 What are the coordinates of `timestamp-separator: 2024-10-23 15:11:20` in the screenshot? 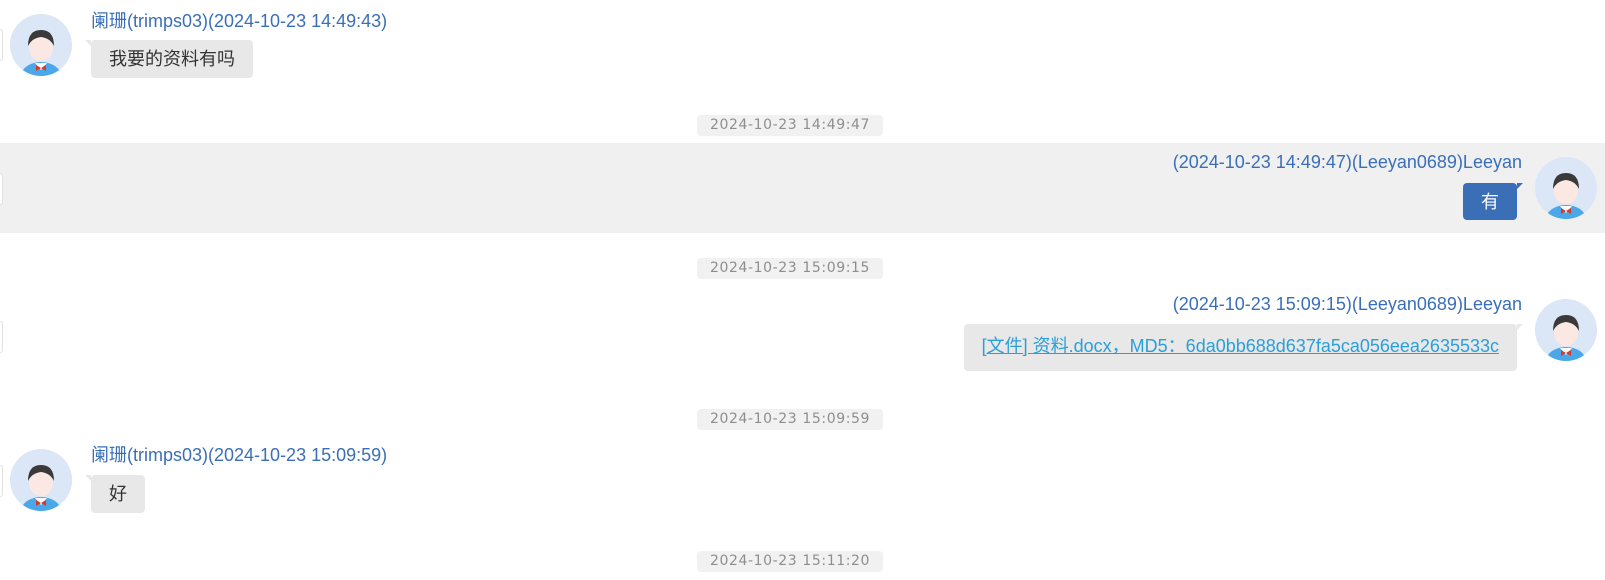 It's located at (790, 561).